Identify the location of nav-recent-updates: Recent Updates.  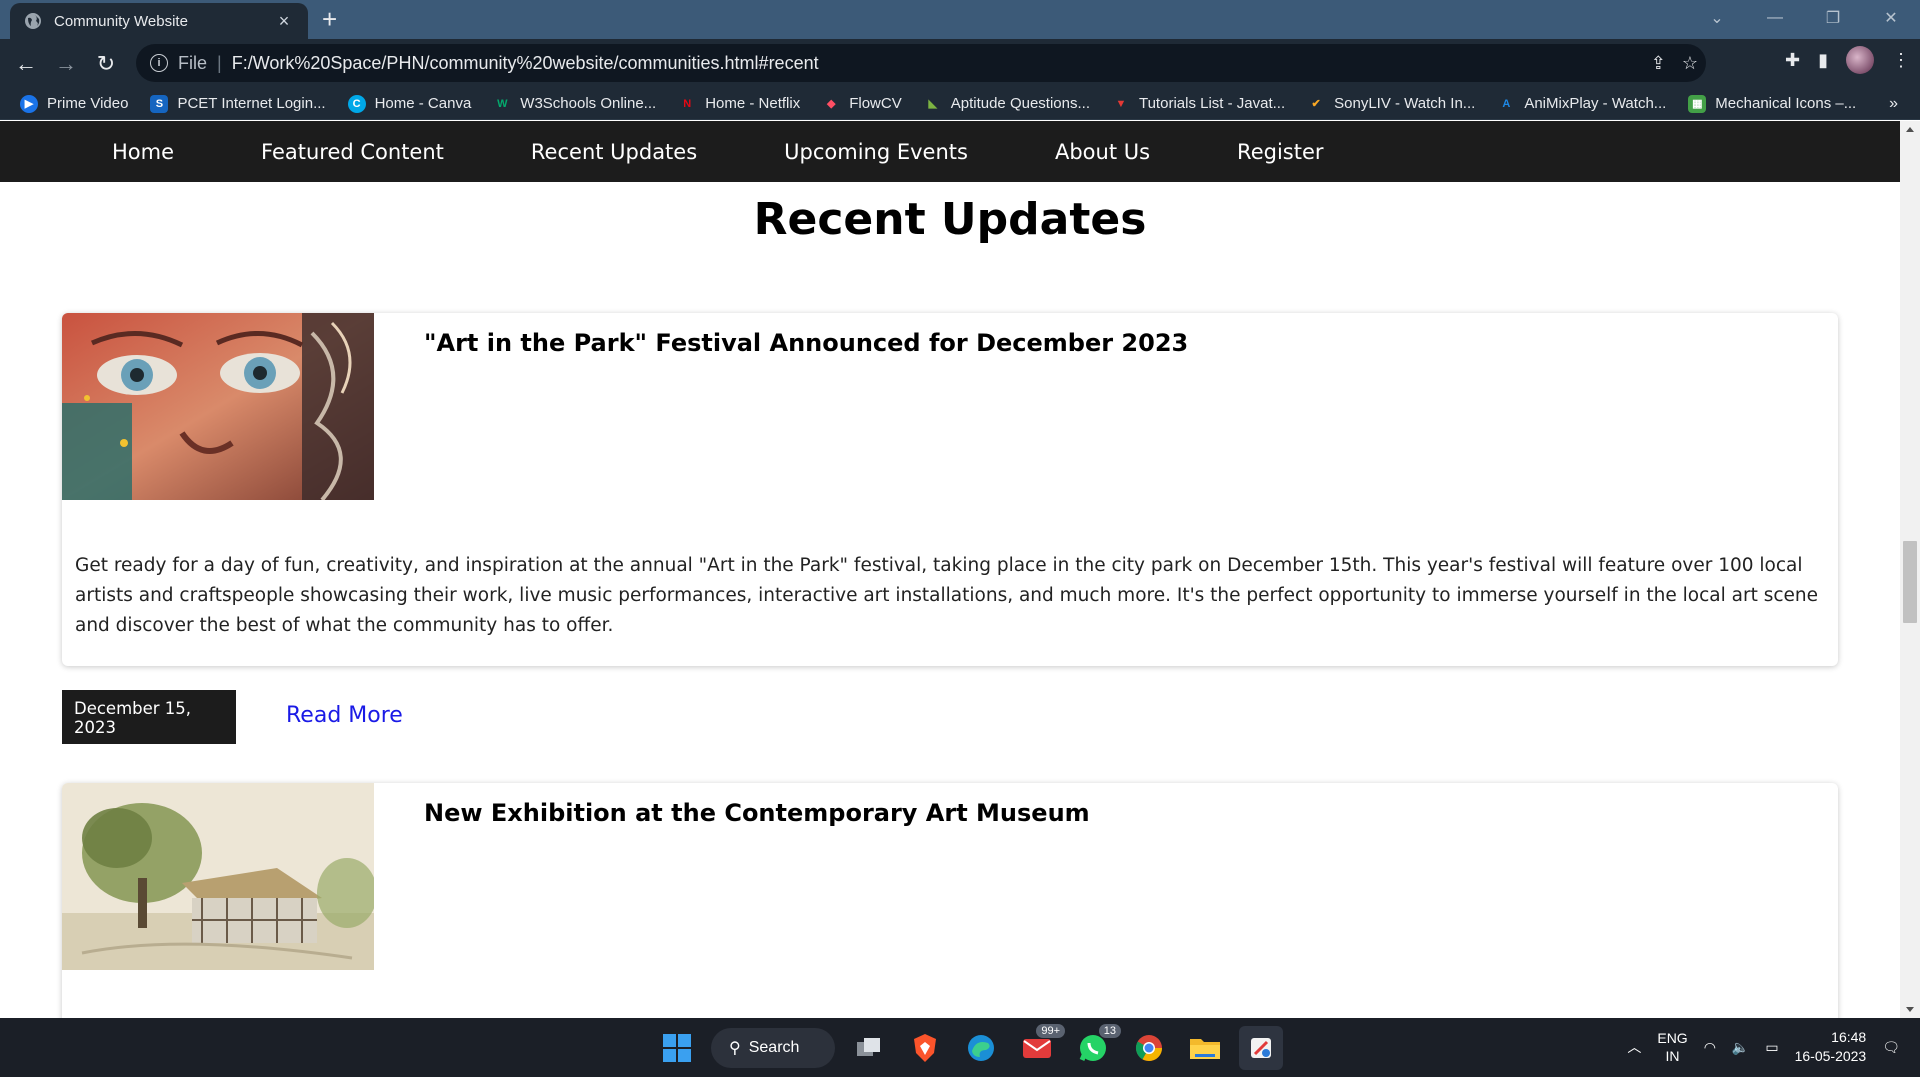
(614, 152).